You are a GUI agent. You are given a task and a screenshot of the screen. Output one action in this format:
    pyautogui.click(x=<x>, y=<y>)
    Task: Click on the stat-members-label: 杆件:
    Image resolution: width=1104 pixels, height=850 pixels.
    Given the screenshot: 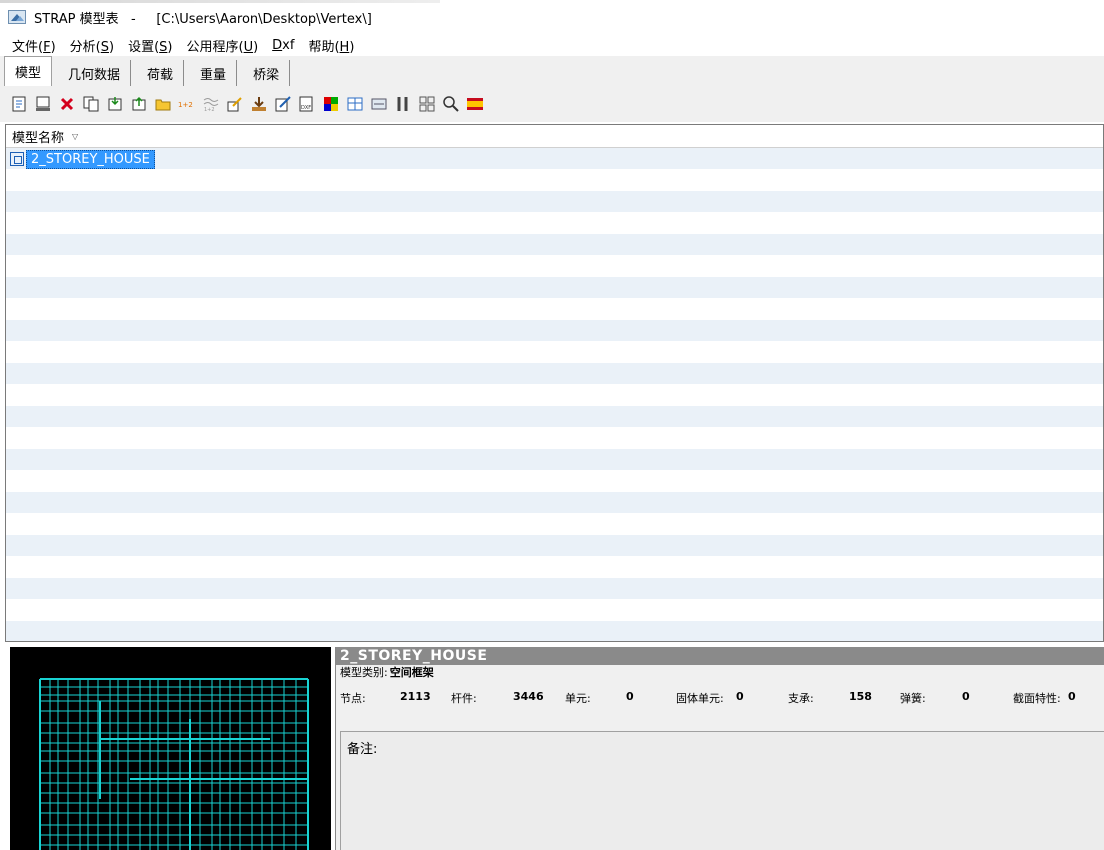 What is the action you would take?
    pyautogui.click(x=464, y=698)
    